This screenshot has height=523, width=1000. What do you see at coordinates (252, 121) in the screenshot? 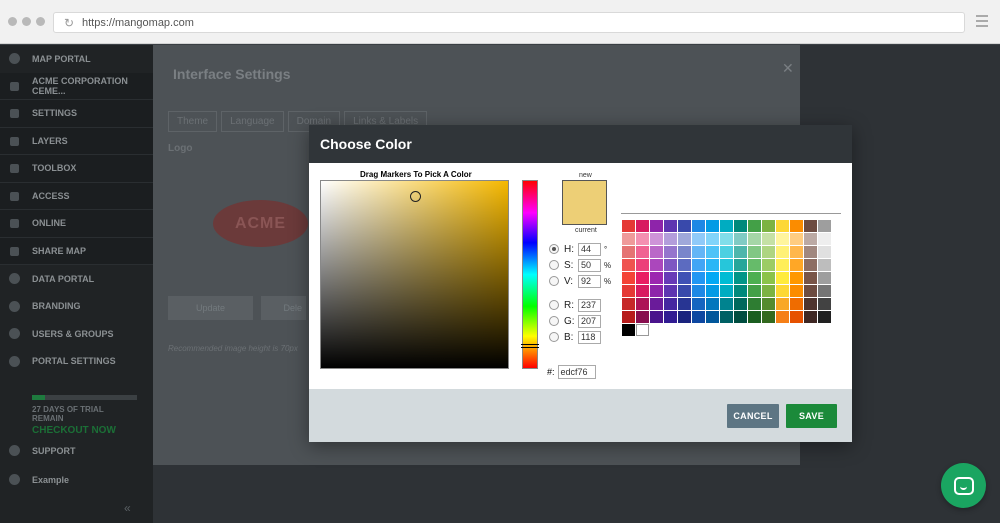
I see `panel-tab: Language` at bounding box center [252, 121].